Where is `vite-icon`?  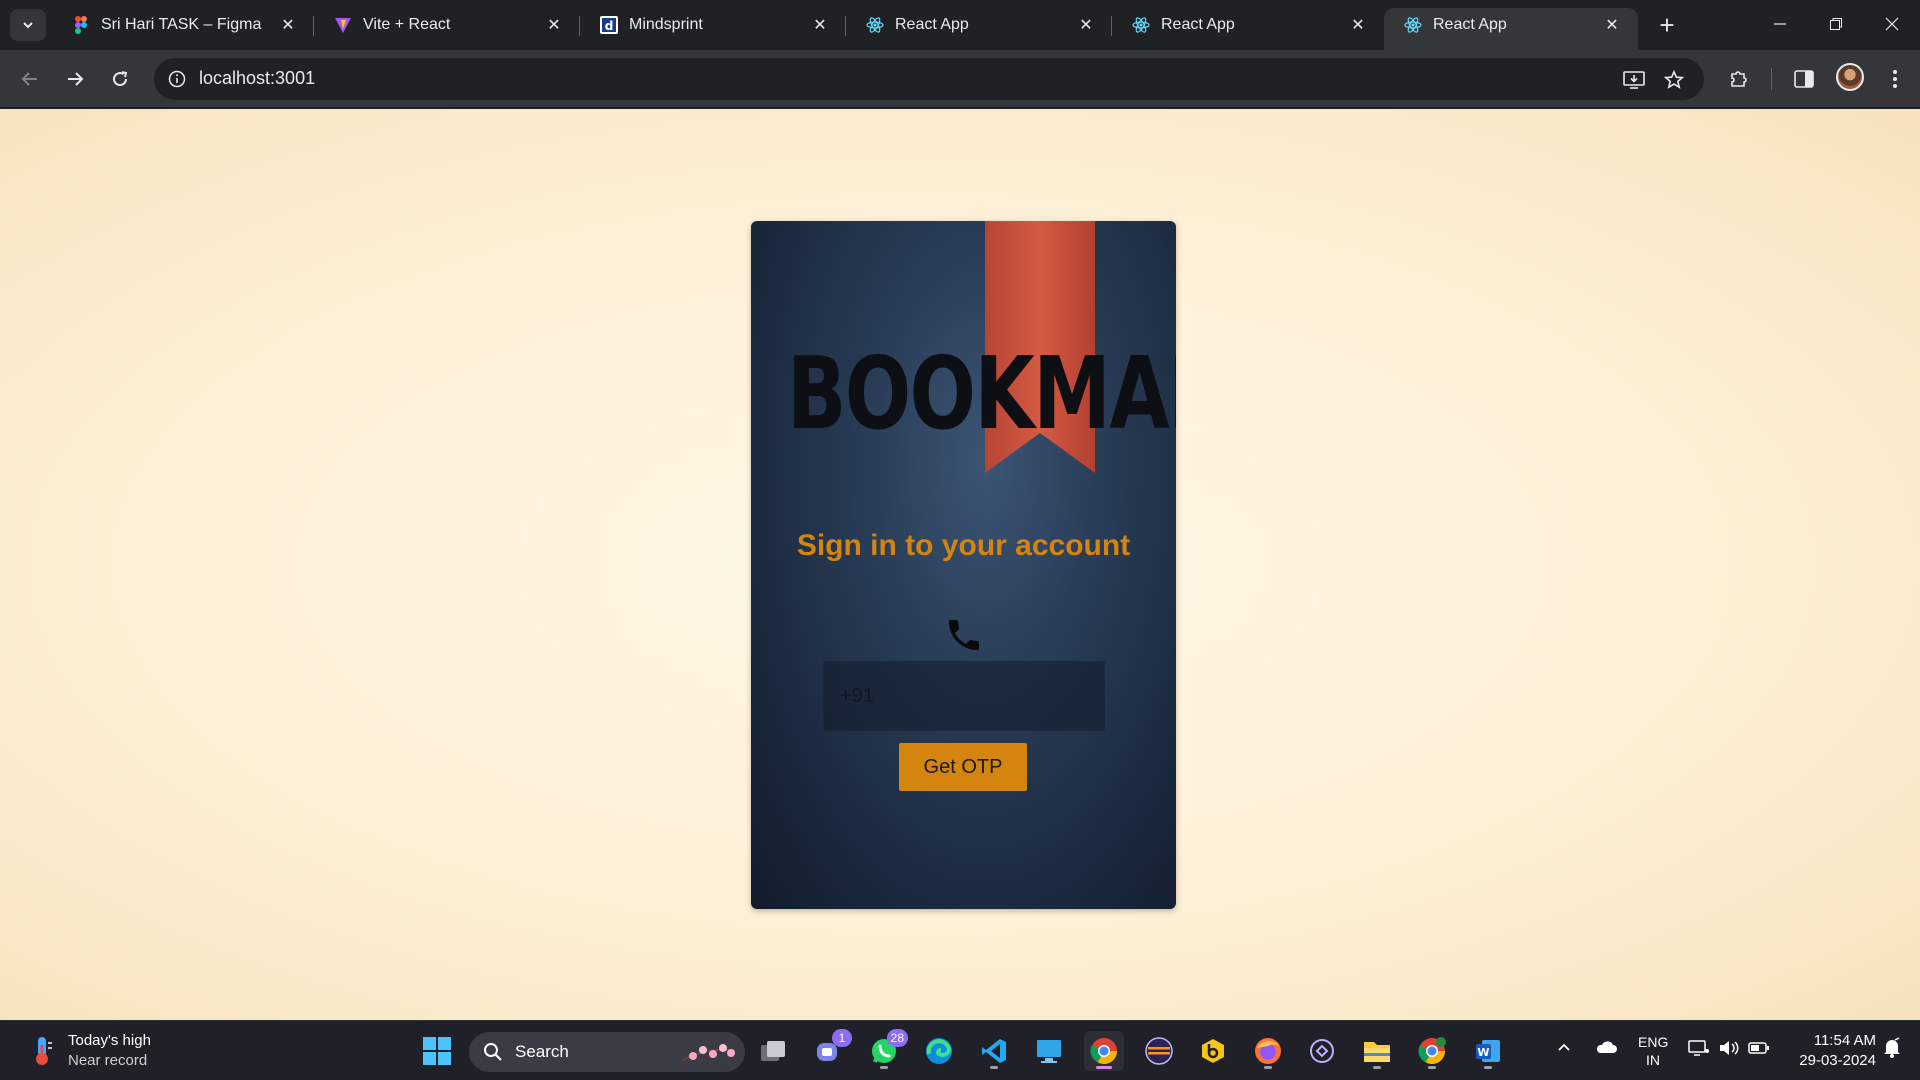
vite-icon is located at coordinates (343, 25).